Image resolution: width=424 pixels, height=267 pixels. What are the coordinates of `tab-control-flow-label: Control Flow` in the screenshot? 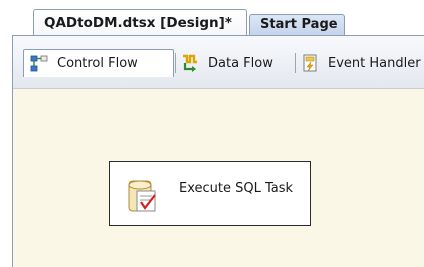 It's located at (97, 63).